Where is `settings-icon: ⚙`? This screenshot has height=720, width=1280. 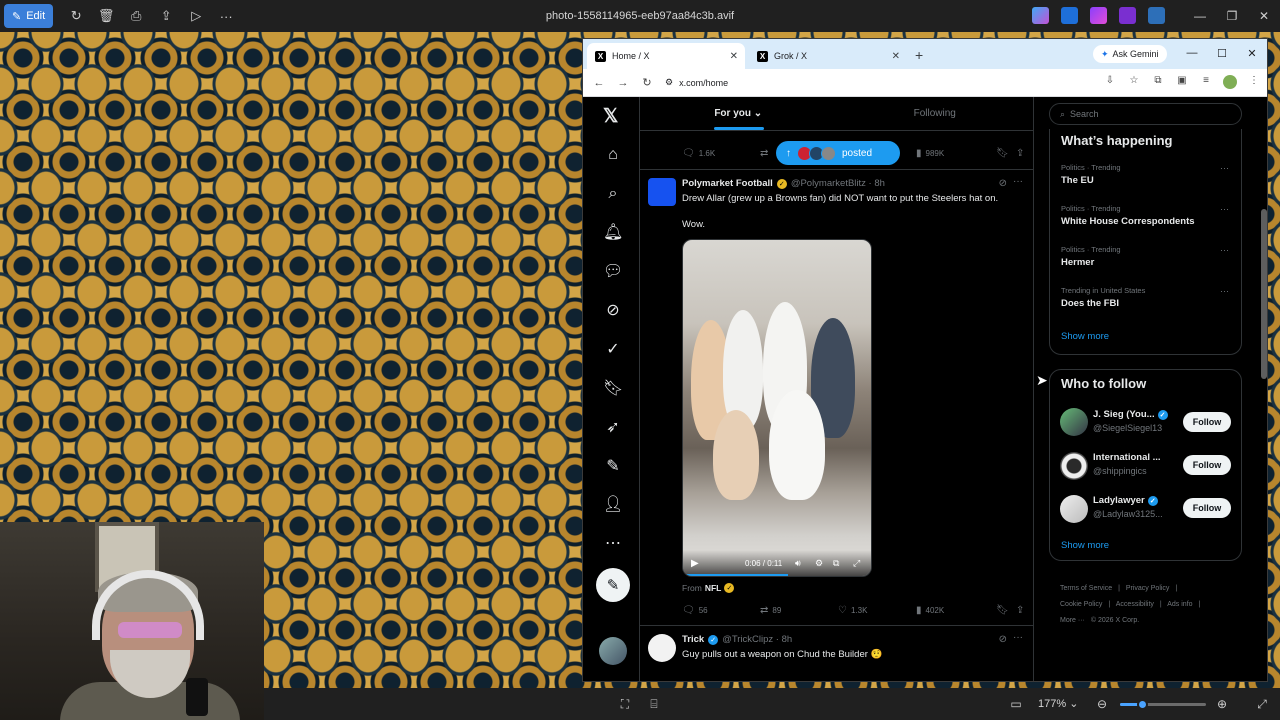 settings-icon: ⚙ is located at coordinates (819, 563).